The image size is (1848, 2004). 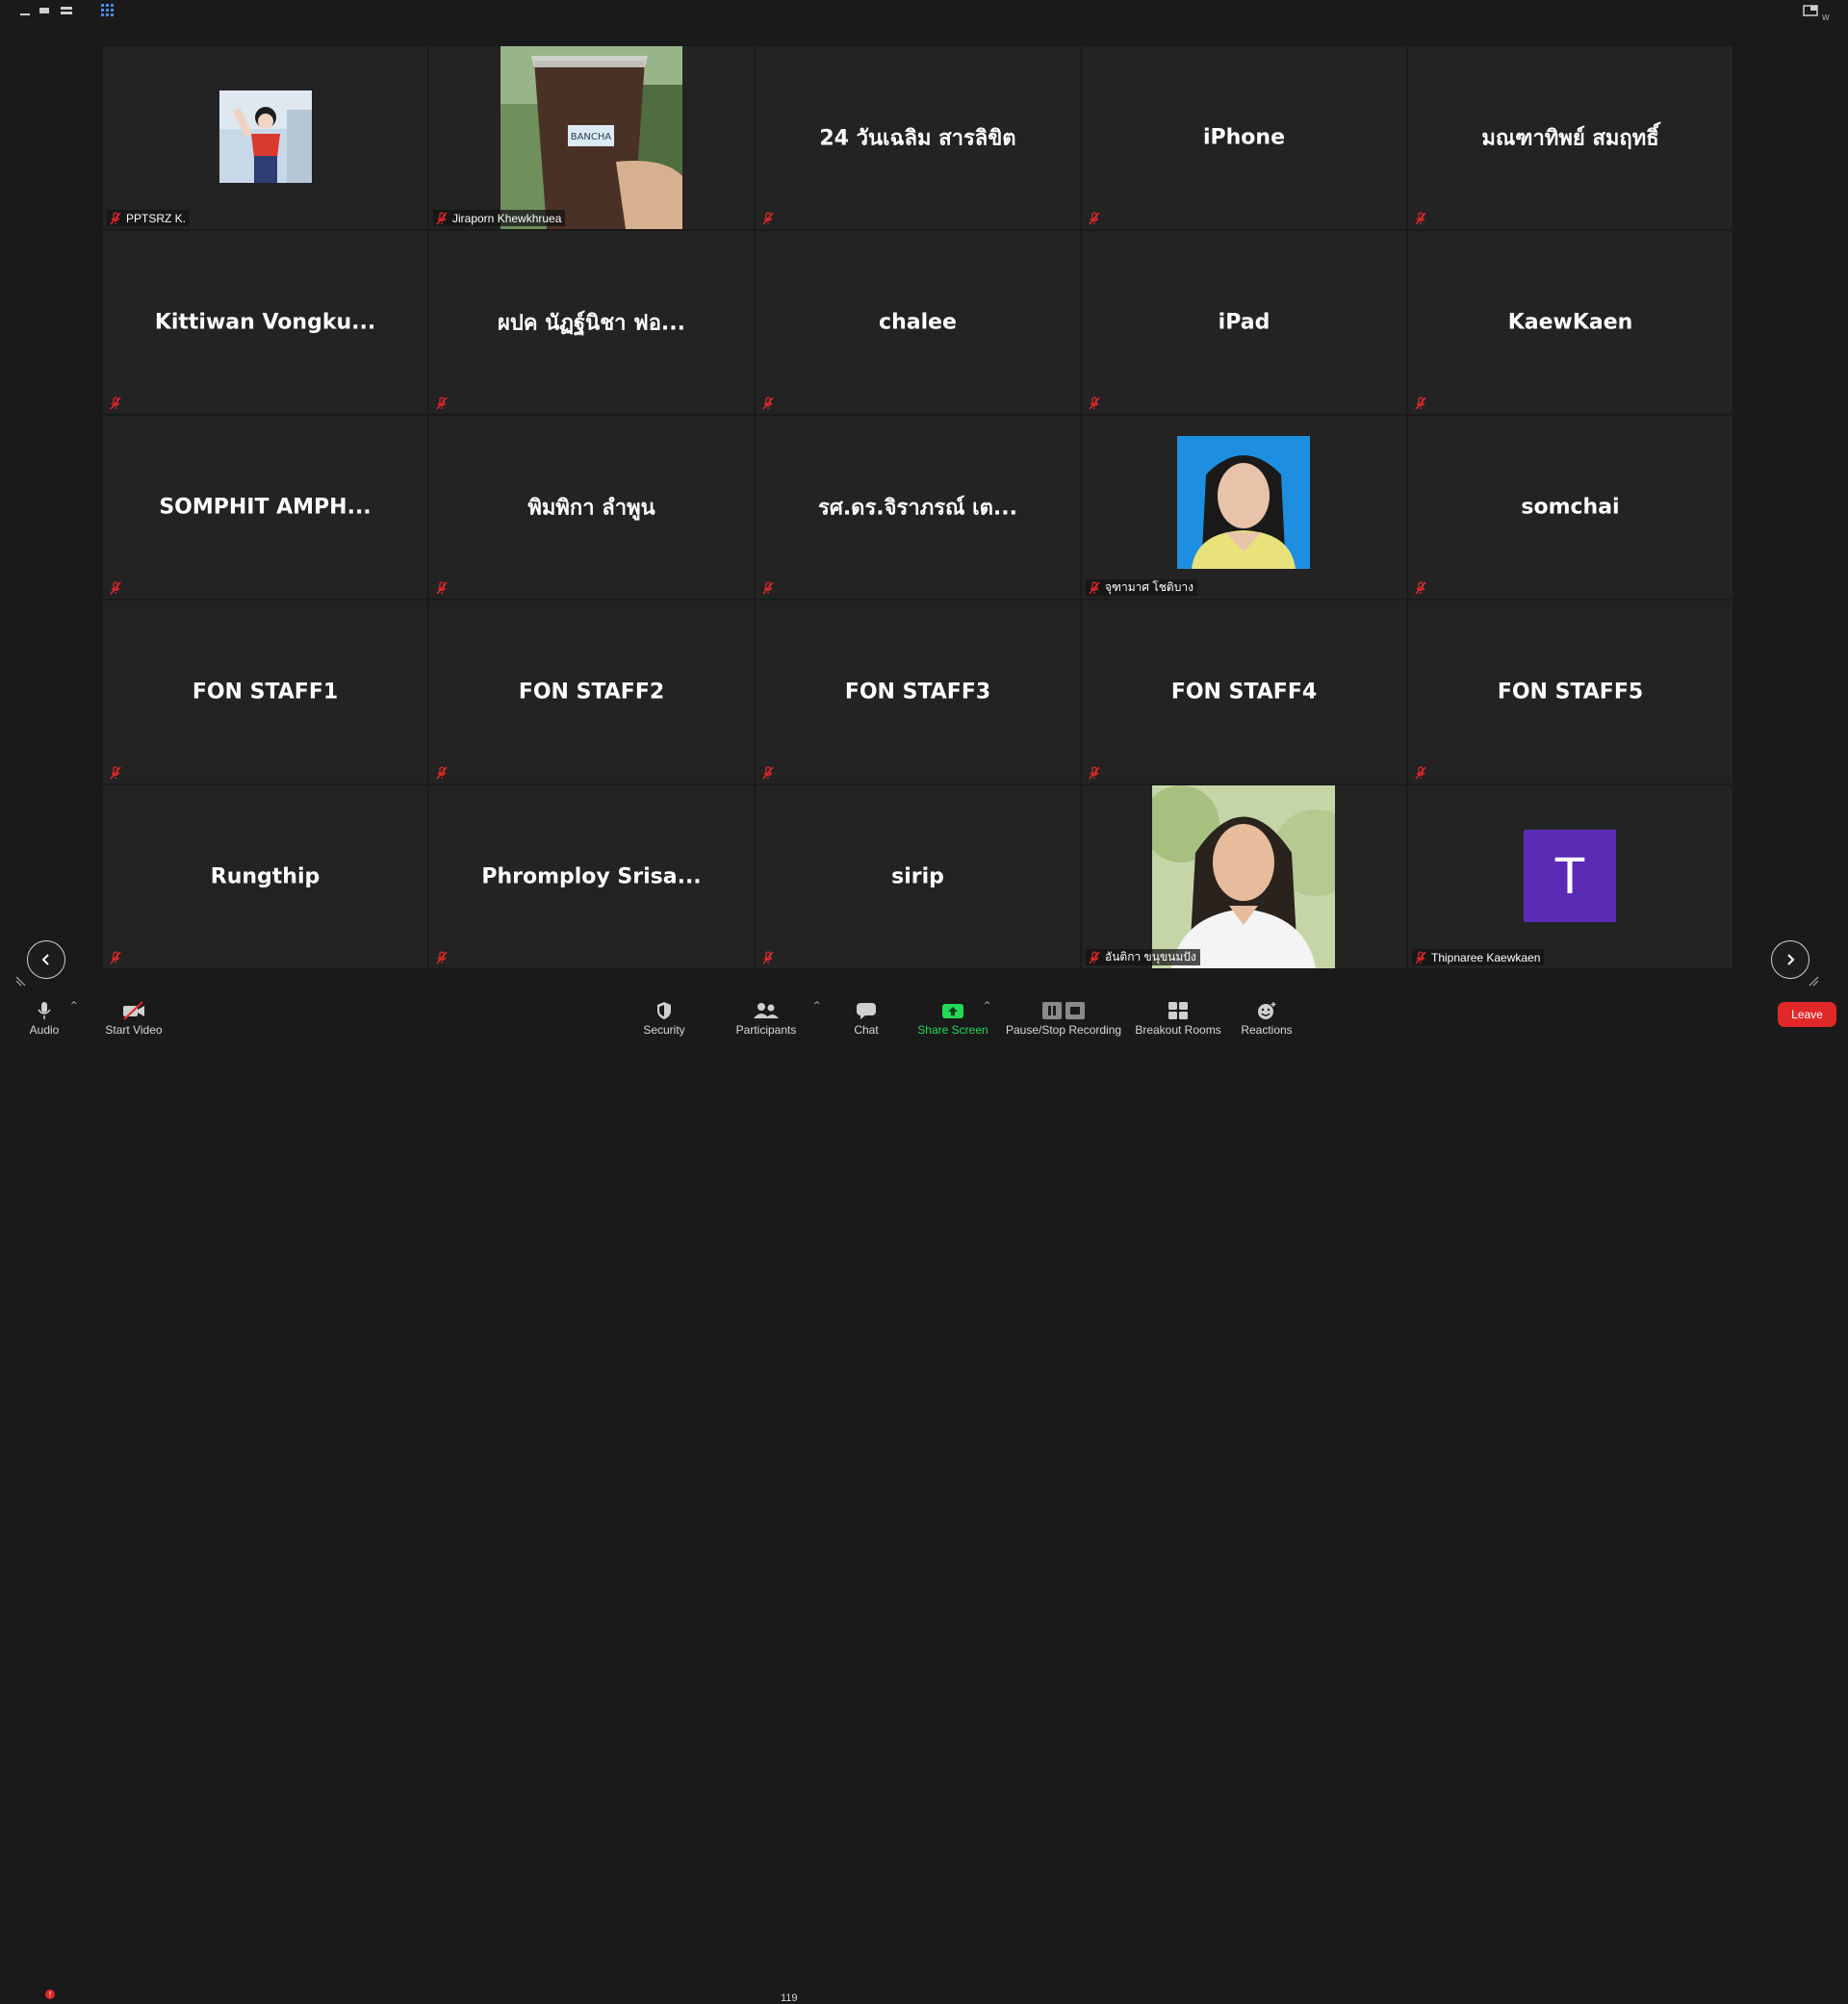 I want to click on participant-name: KaewKaen, so click(x=1570, y=322).